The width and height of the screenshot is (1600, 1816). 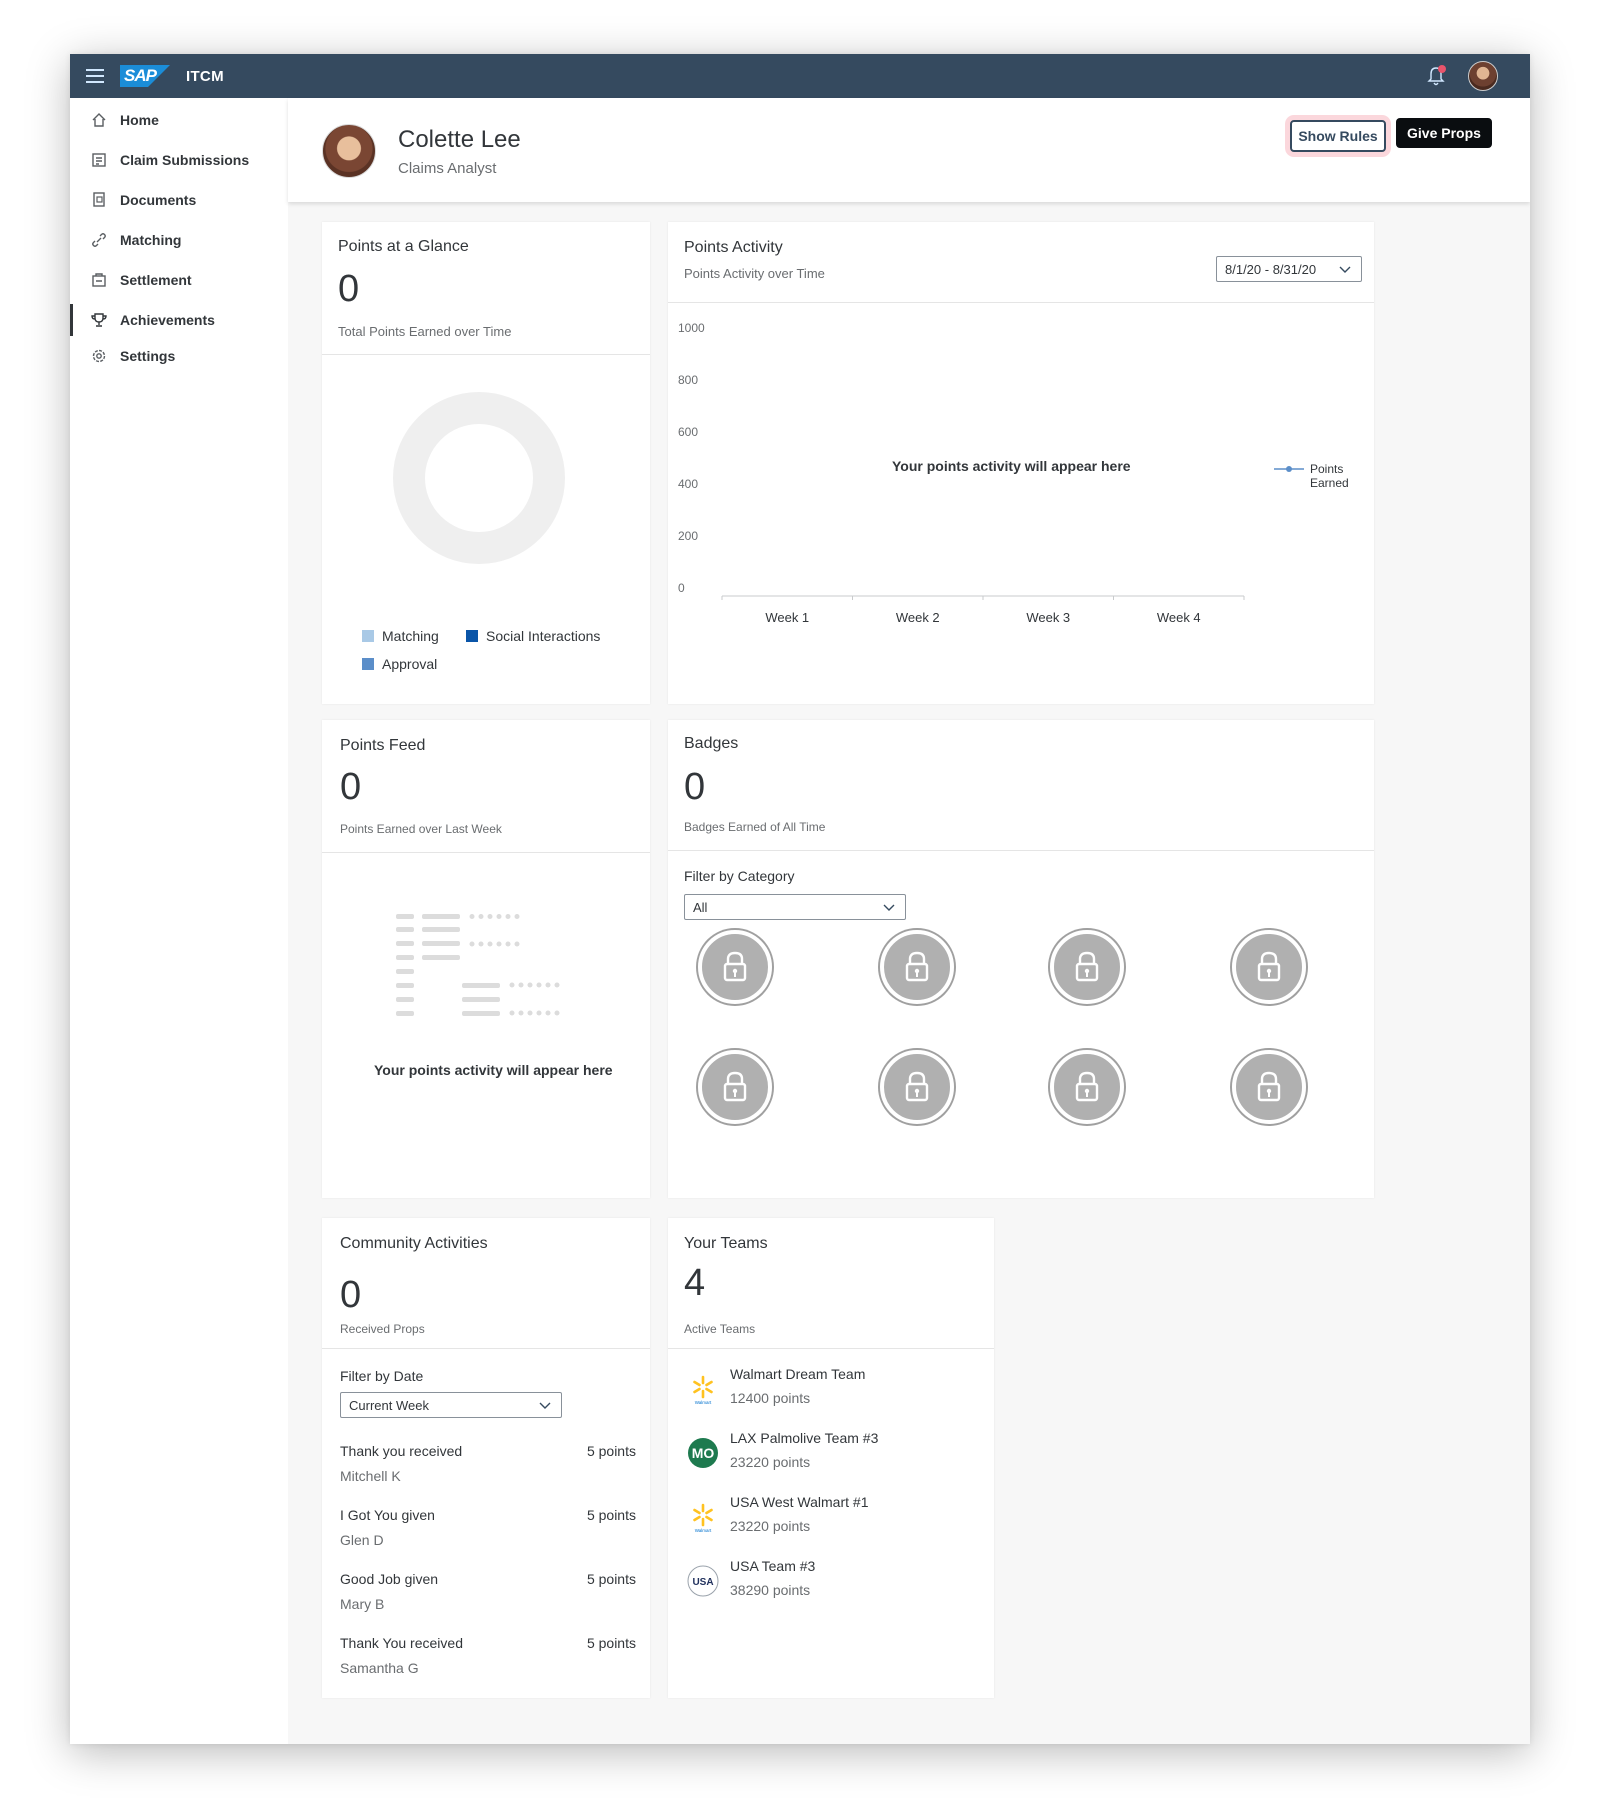 What do you see at coordinates (401, 1451) in the screenshot?
I see `activity-title: Thank you received` at bounding box center [401, 1451].